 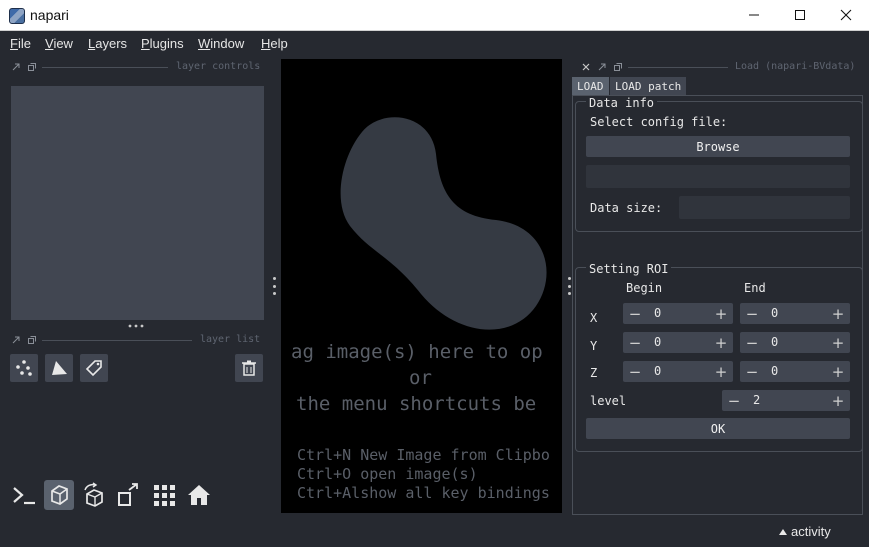 What do you see at coordinates (274, 43) in the screenshot?
I see `menu-help: Help` at bounding box center [274, 43].